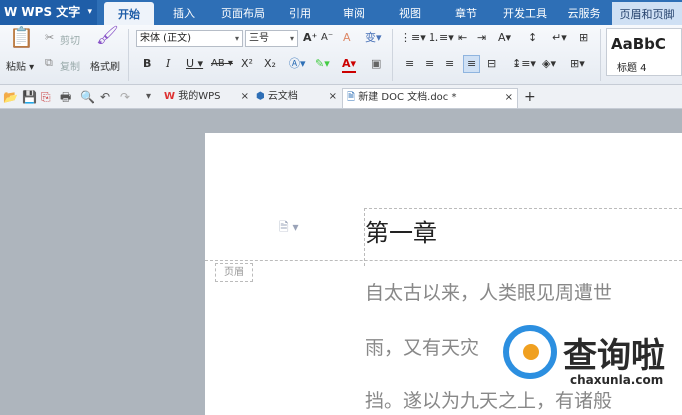  Describe the element at coordinates (247, 64) in the screenshot. I see `superscript-button: X²` at that location.